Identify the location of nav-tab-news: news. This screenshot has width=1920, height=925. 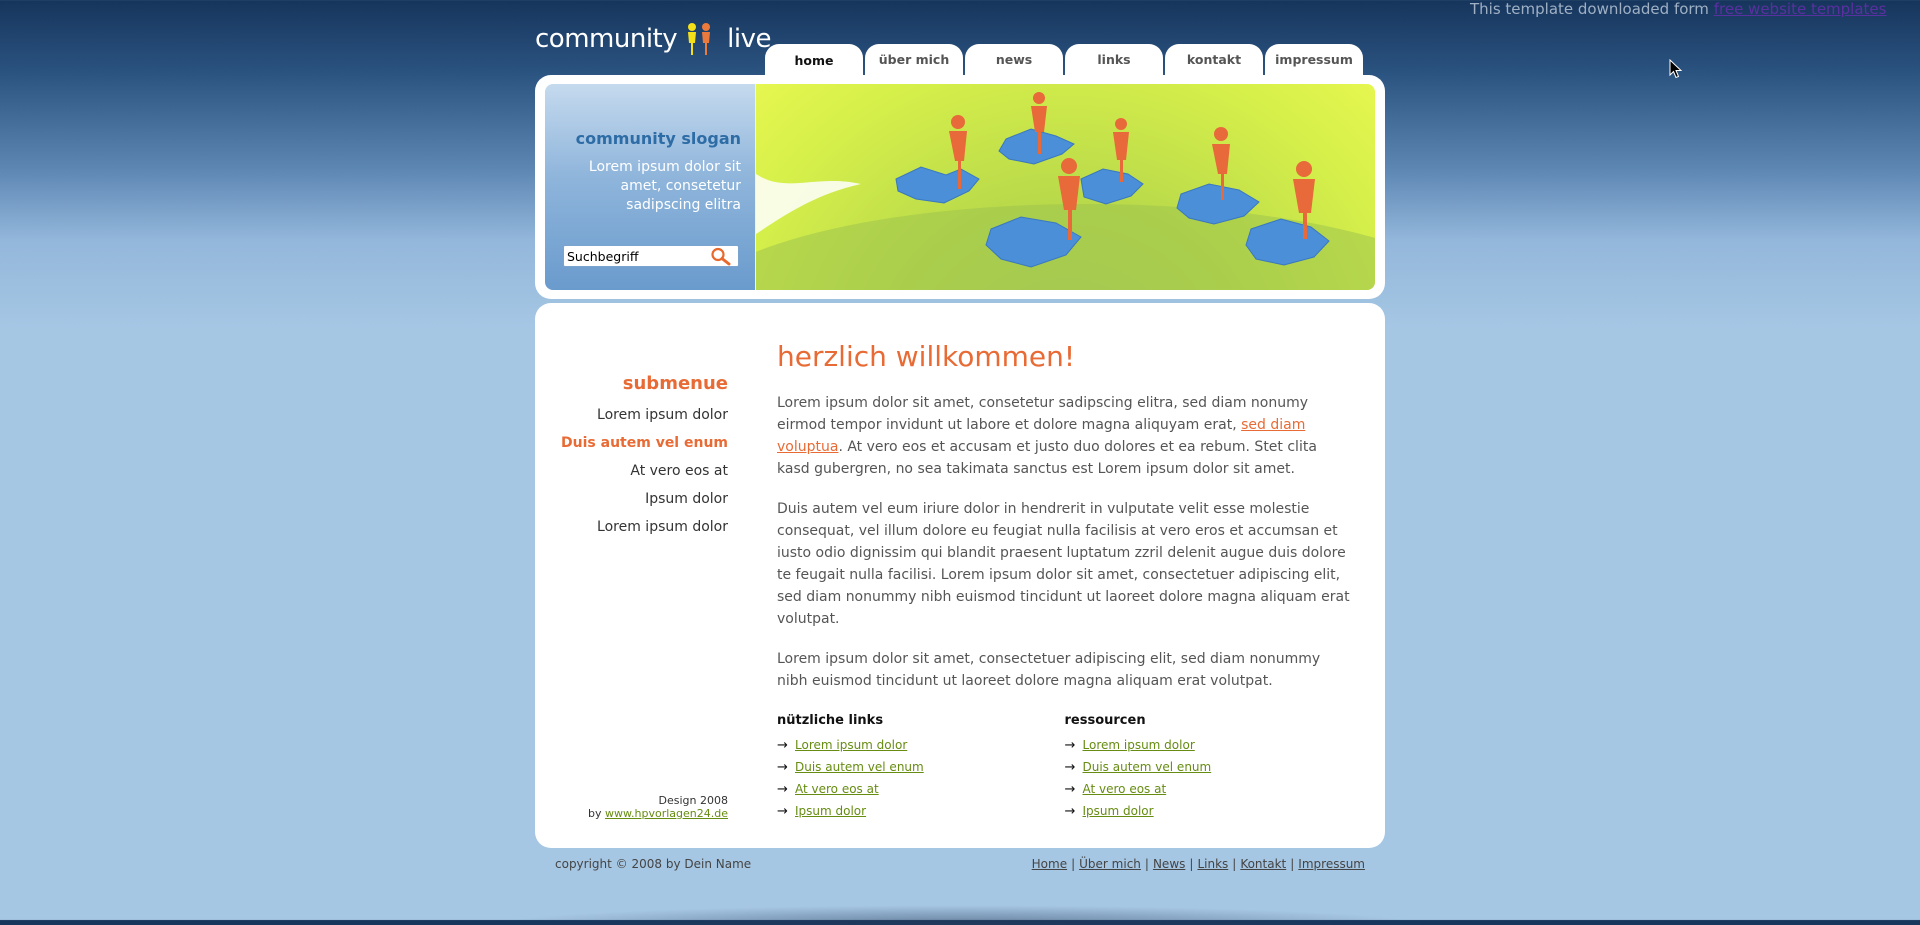
(1014, 59).